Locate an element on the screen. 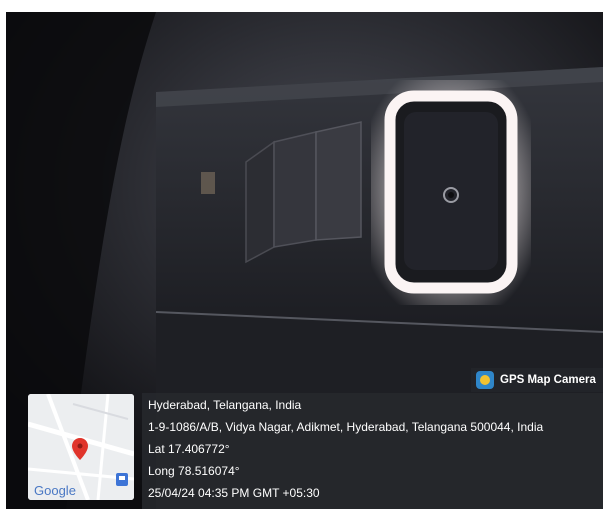  timestamp-line: 25/04/24 04:35 PM GMT +05:30 is located at coordinates (234, 493).